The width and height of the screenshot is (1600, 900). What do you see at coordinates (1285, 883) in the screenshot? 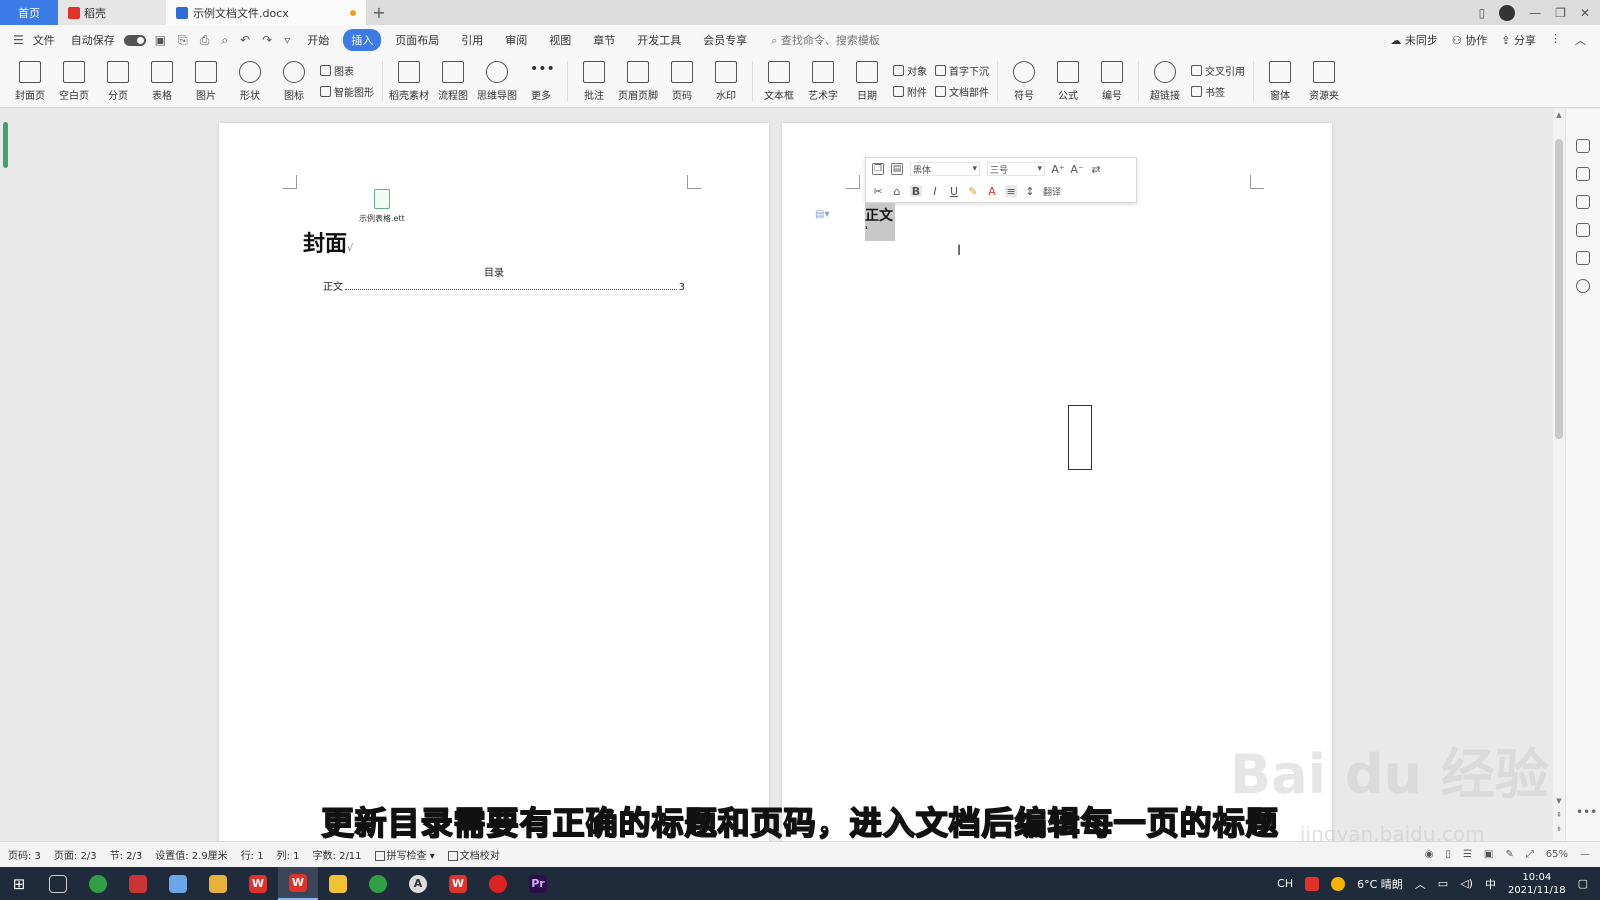
I see `input-method-indicator: CH` at bounding box center [1285, 883].